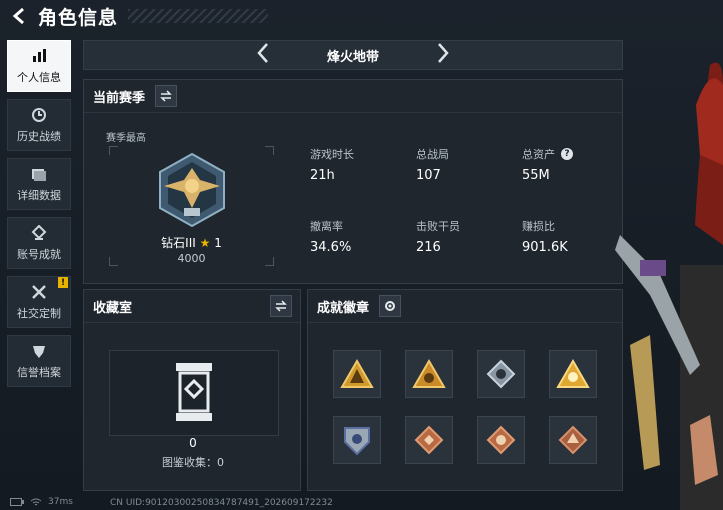 This screenshot has width=723, height=510. What do you see at coordinates (39, 243) in the screenshot?
I see `sidebar-item-achievement: 账号成就` at bounding box center [39, 243].